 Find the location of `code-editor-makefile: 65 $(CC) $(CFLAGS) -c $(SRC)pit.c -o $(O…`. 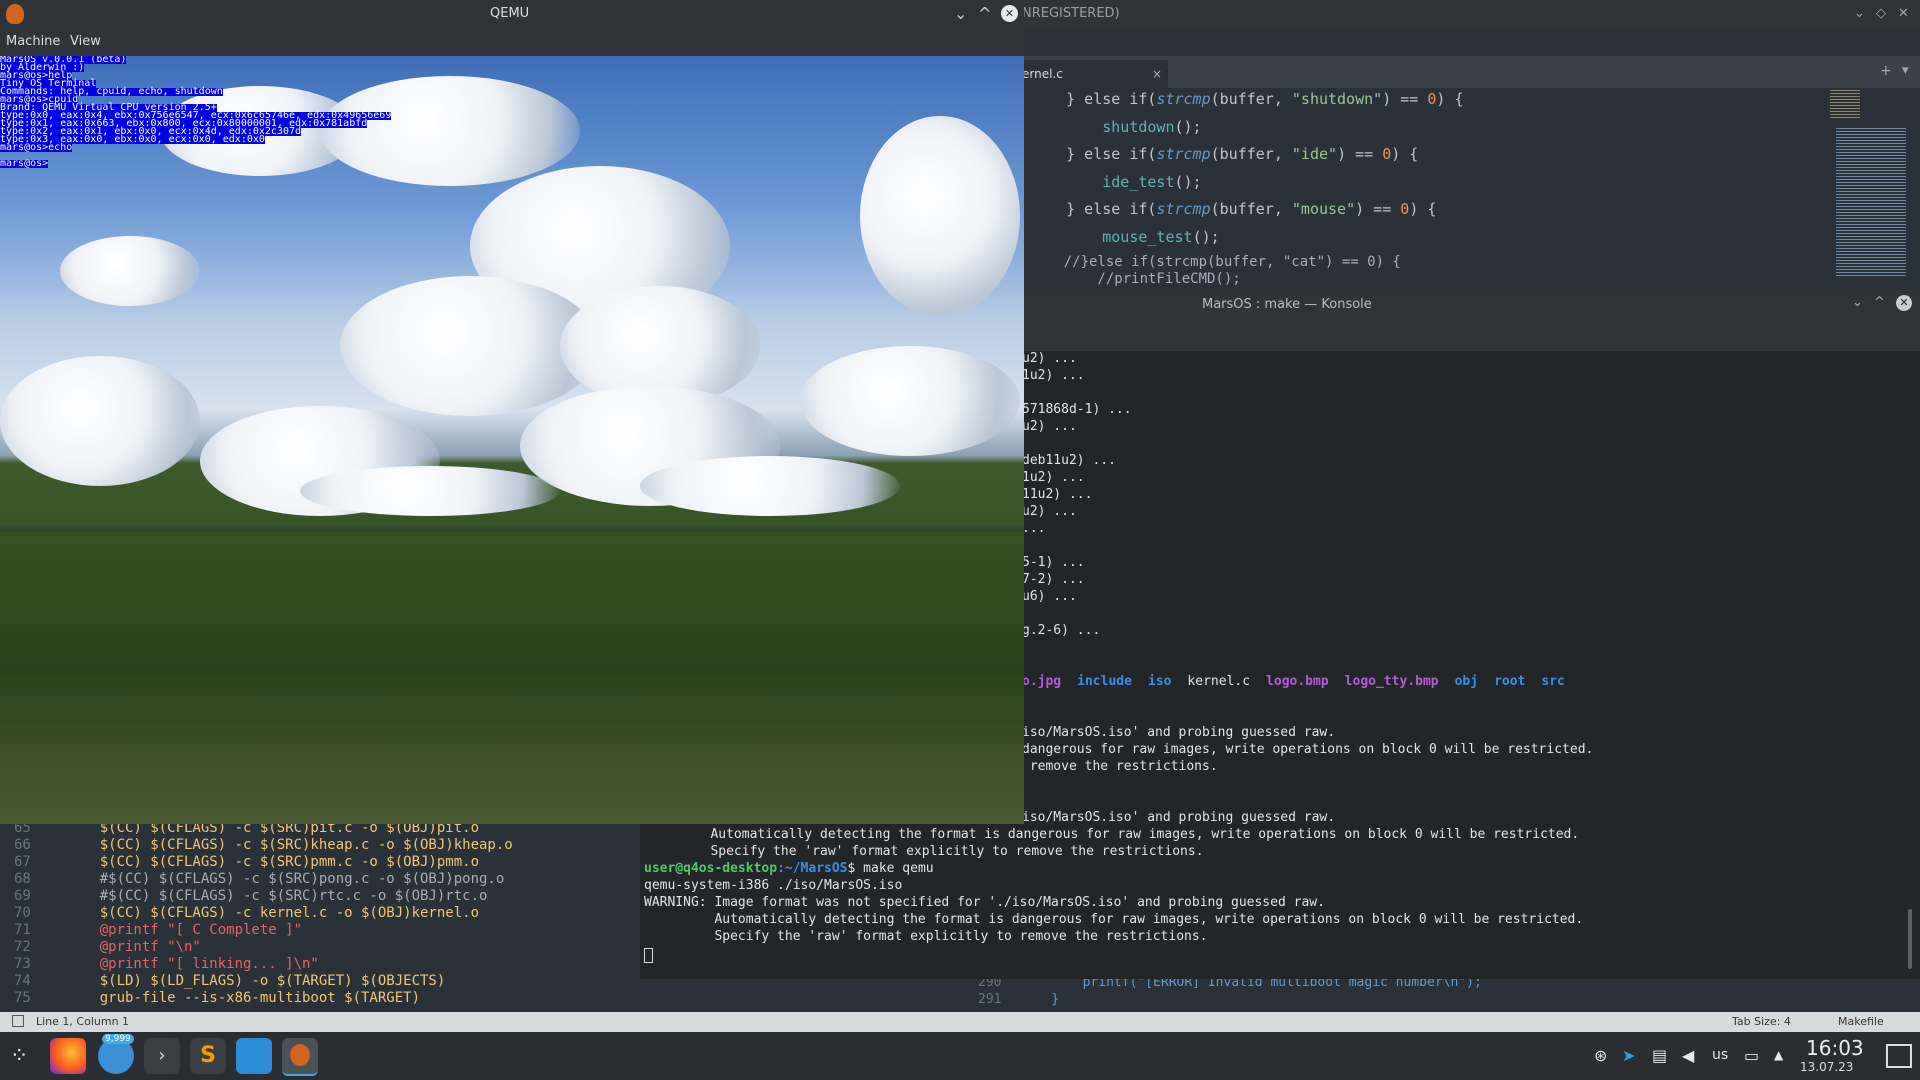

code-editor-makefile: 65 $(CC) $(CFLAGS) -c $(SRC)pit.c -o $(O… is located at coordinates (320, 915).